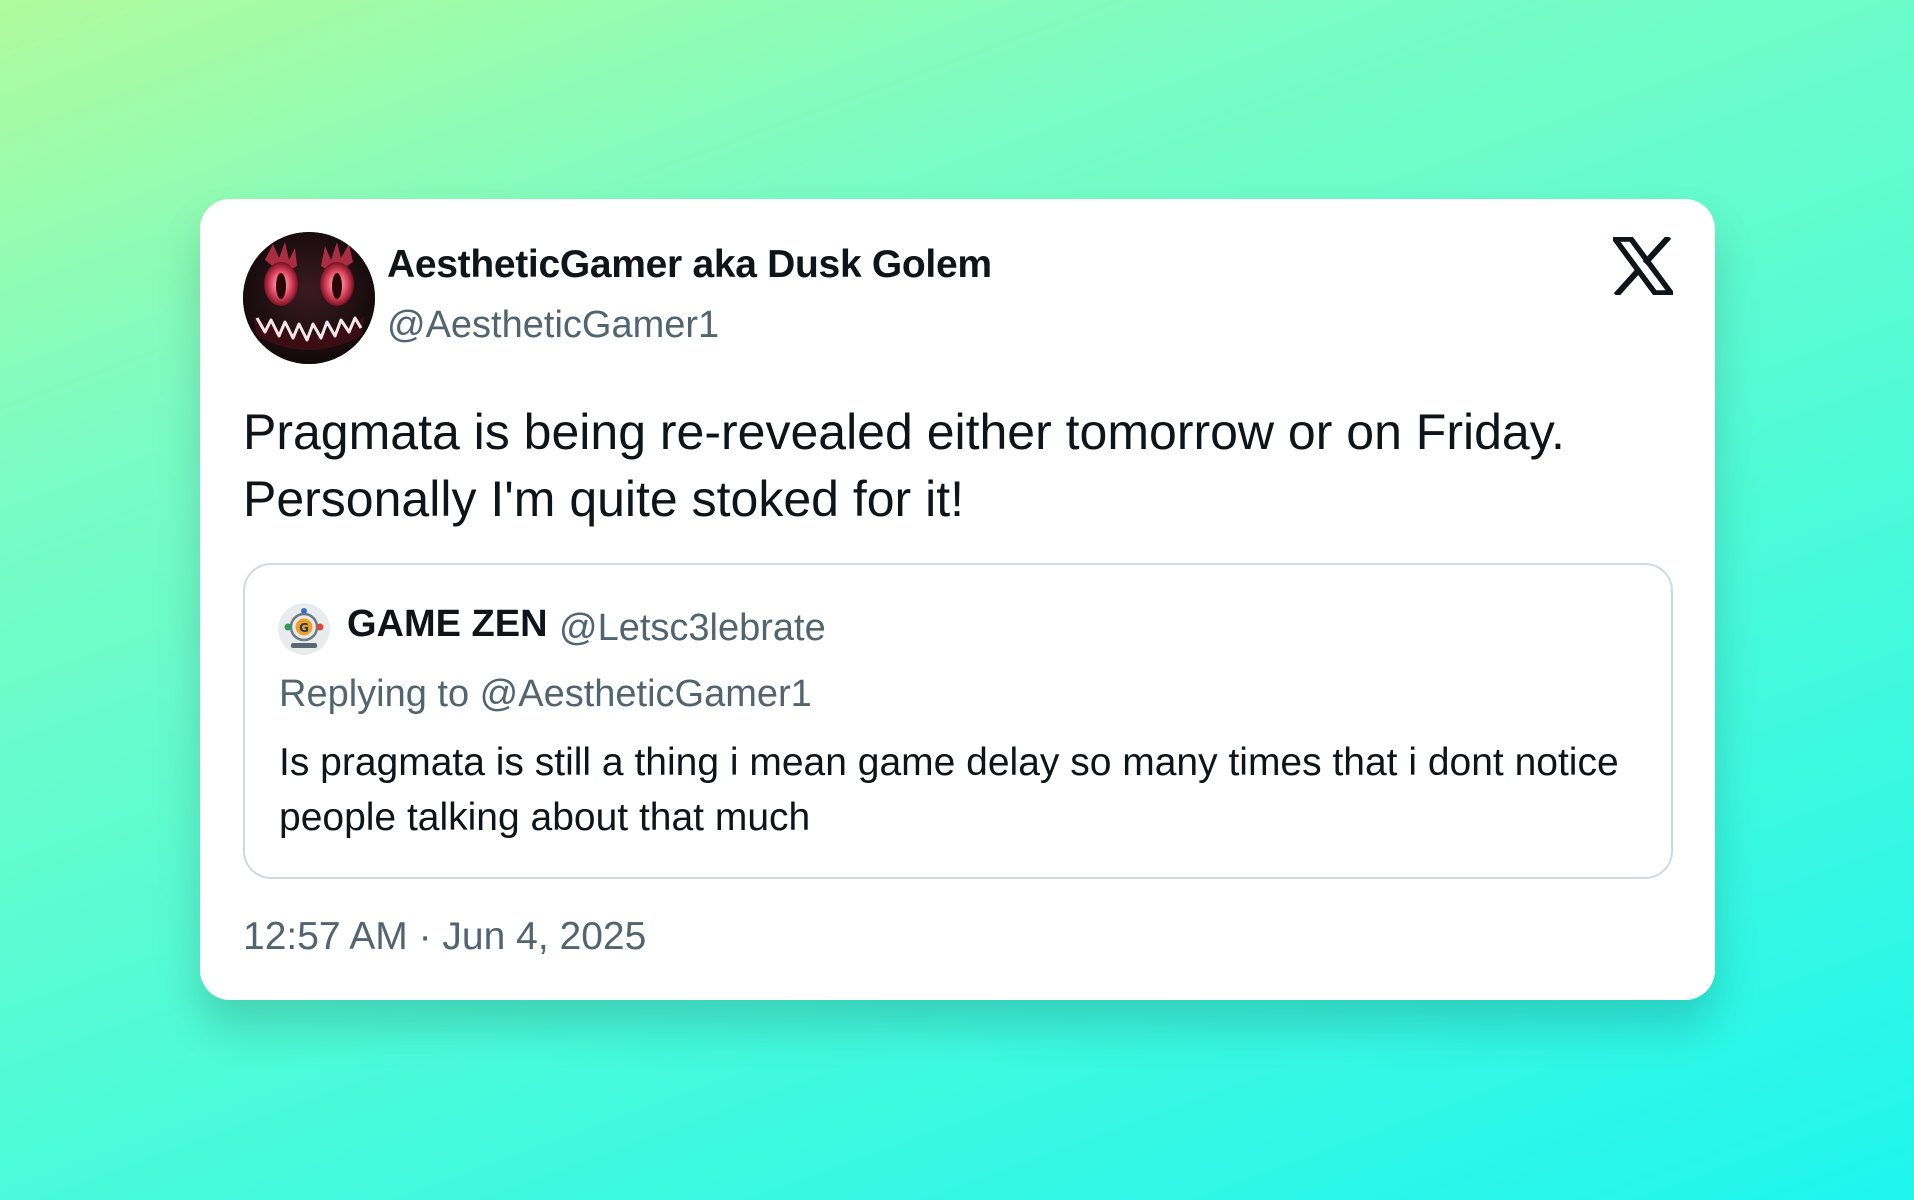 The width and height of the screenshot is (1914, 1200). I want to click on x-logo-icon, so click(1643, 266).